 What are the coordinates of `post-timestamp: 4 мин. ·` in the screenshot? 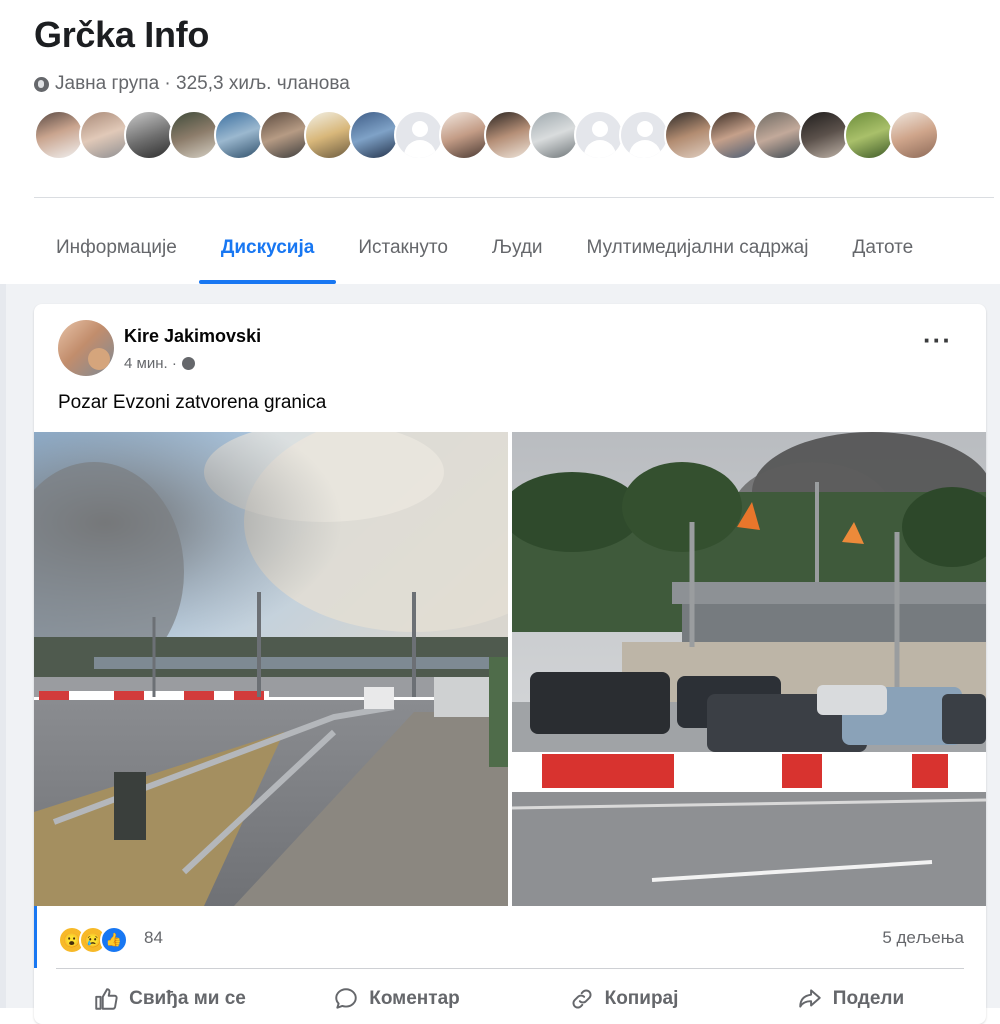 It's located at (159, 363).